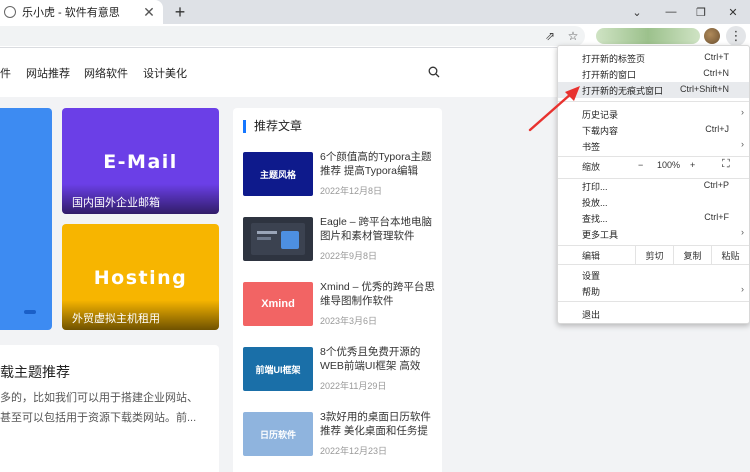 The height and width of the screenshot is (472, 750). I want to click on menu-item-shortcut: Ctrl+Shift+N, so click(704, 89).